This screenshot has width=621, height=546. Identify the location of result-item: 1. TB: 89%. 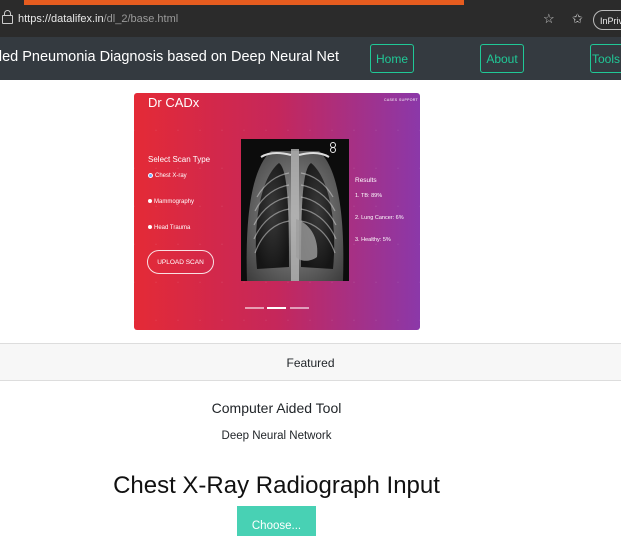
(369, 196).